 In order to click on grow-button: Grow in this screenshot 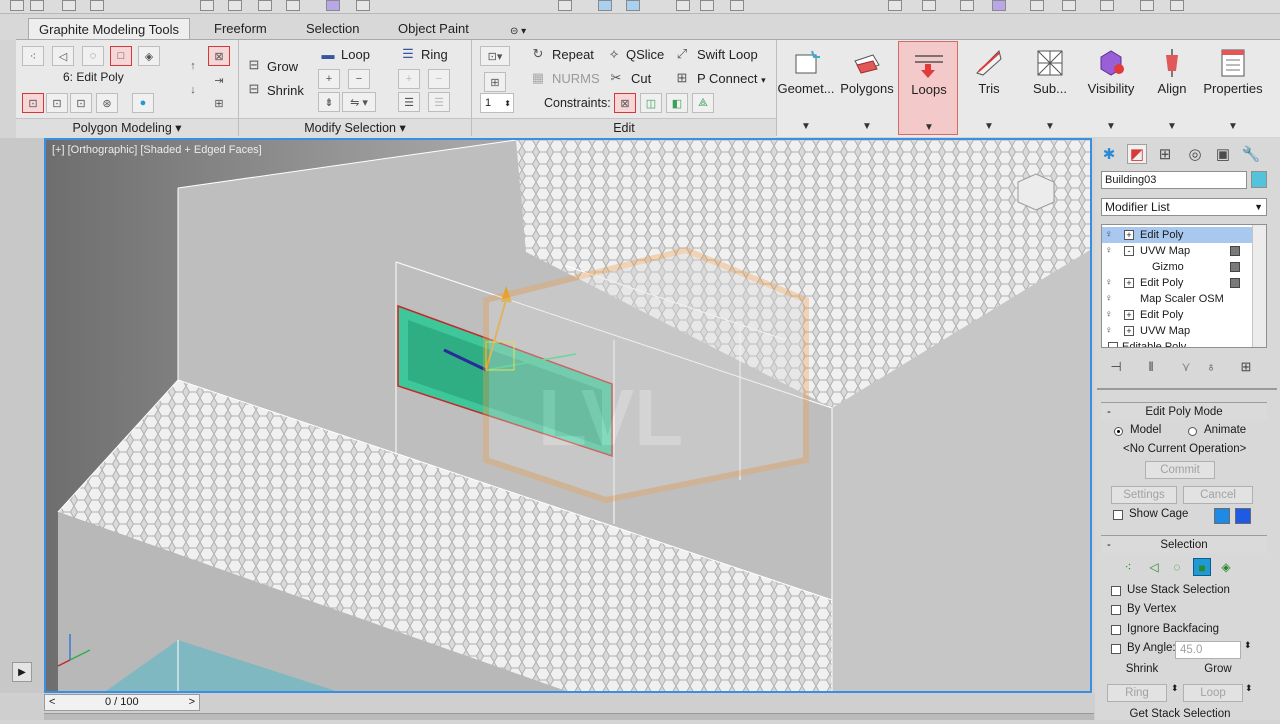, I will do `click(1218, 670)`.